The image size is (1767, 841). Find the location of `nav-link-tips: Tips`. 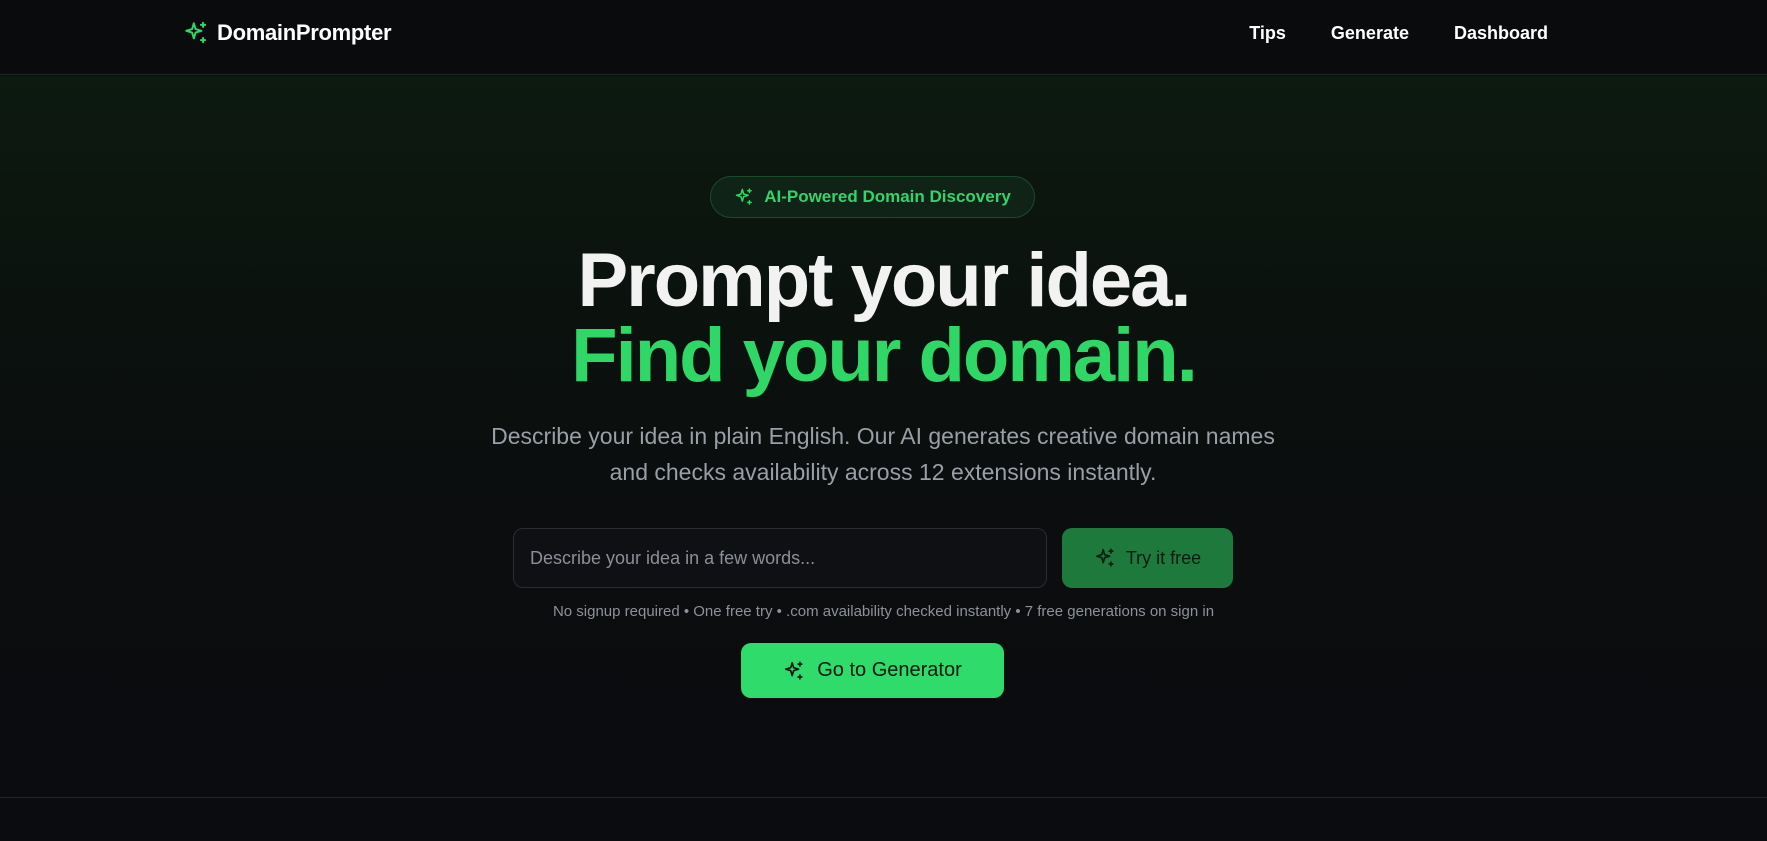

nav-link-tips: Tips is located at coordinates (1267, 33).